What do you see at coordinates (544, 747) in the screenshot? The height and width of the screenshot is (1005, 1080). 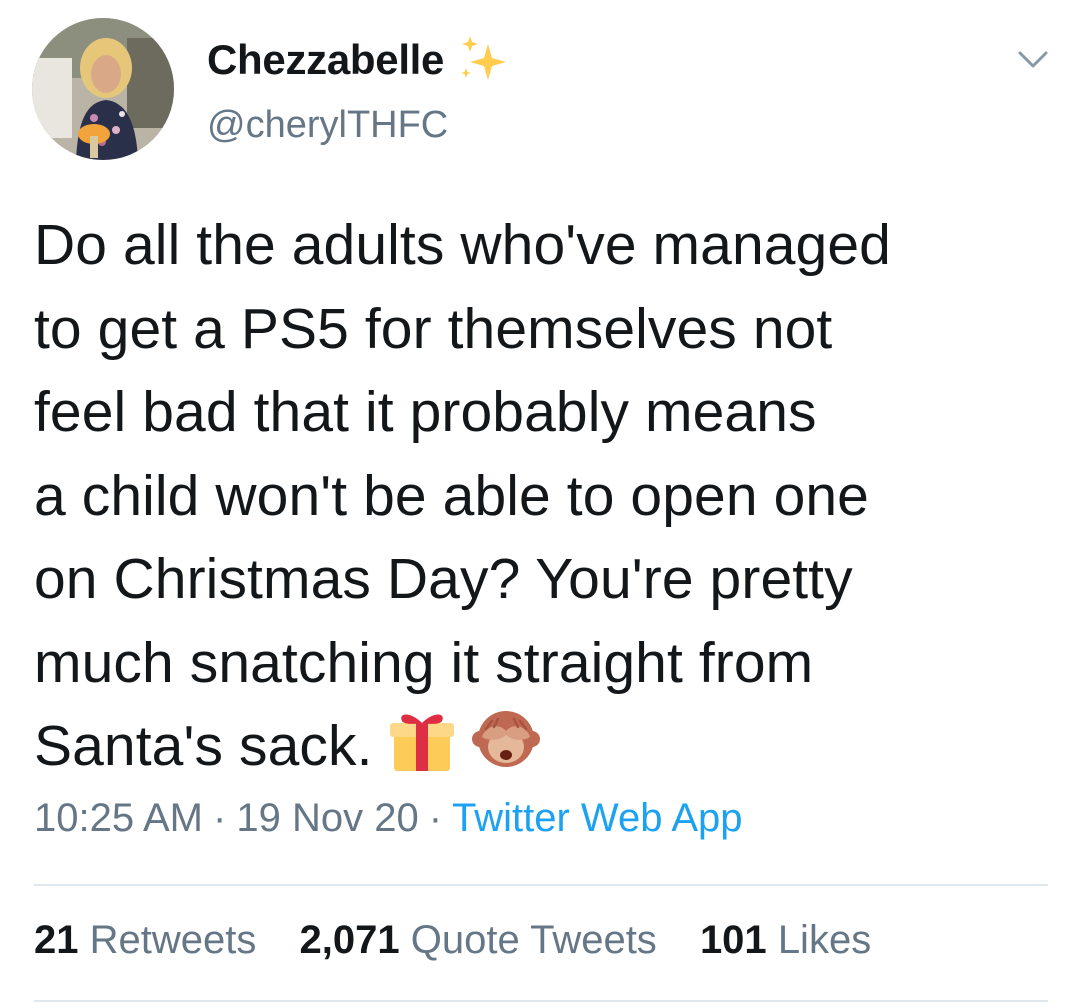 I see `tweet-last-line: Santa's sack.` at bounding box center [544, 747].